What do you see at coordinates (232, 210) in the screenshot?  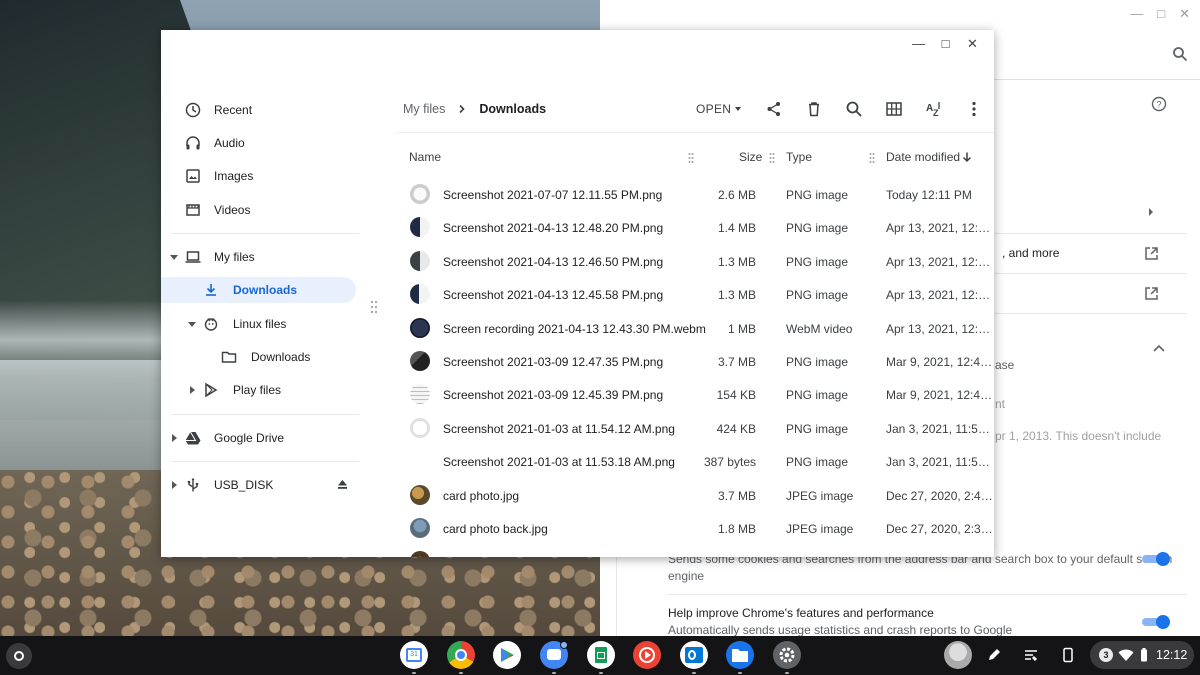 I see `sidebar-item-label: Videos` at bounding box center [232, 210].